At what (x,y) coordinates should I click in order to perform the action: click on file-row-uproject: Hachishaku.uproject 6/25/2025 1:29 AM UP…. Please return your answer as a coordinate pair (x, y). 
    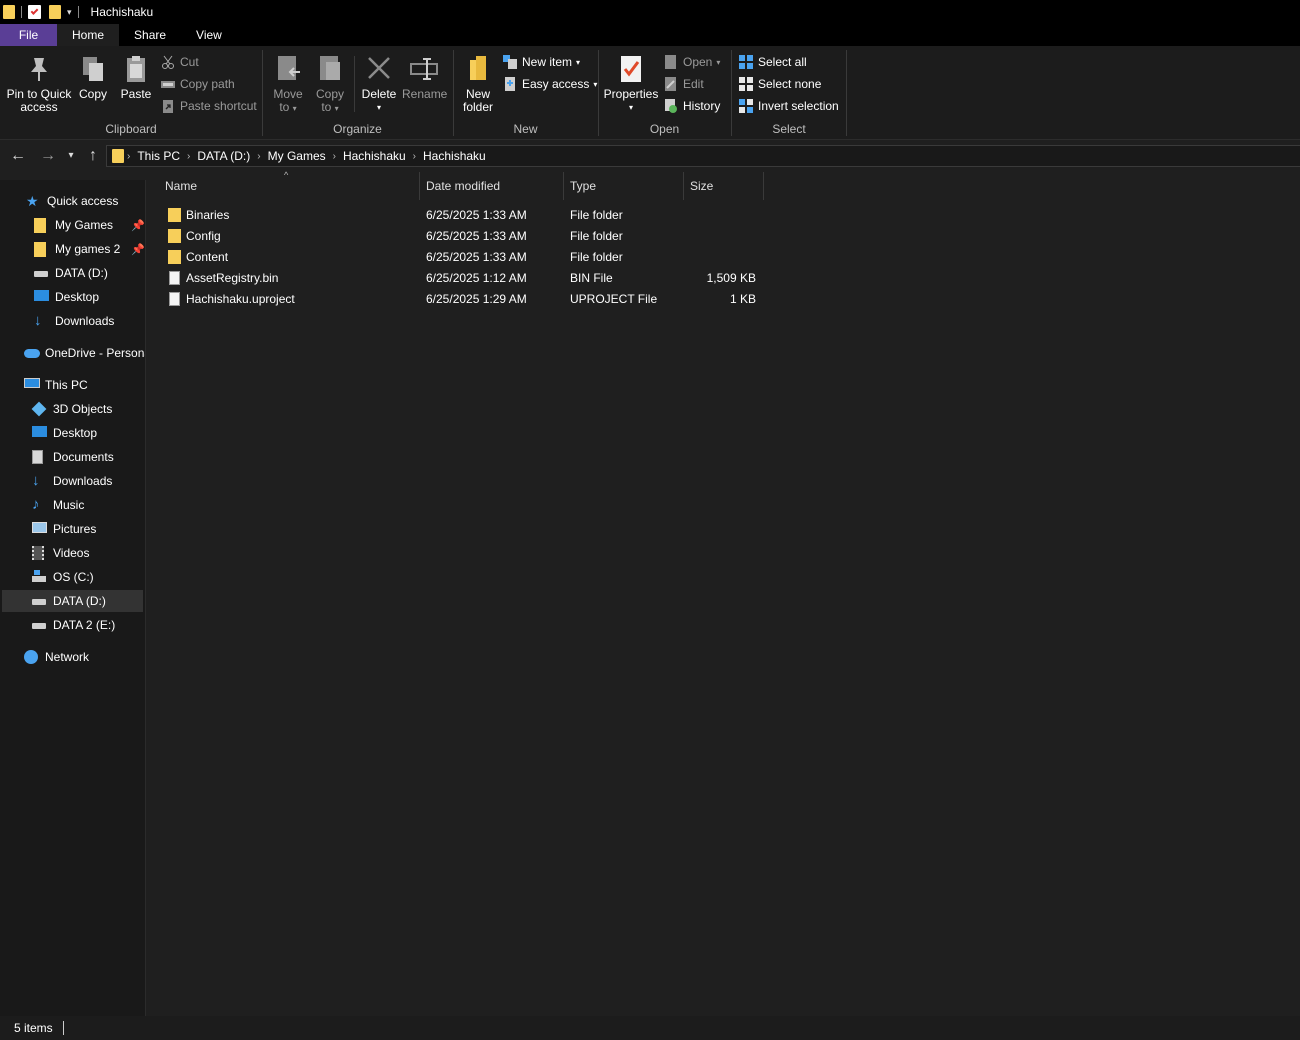
    Looking at the image, I should click on (457, 299).